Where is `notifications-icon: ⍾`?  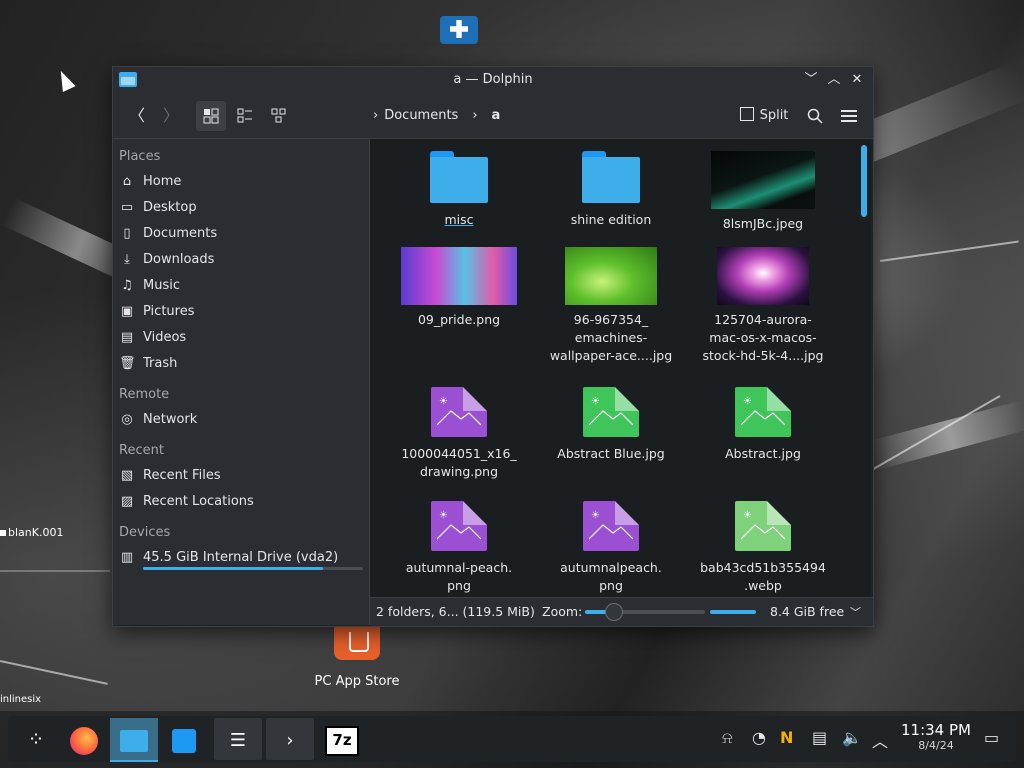 notifications-icon: ⍾ is located at coordinates (727, 738).